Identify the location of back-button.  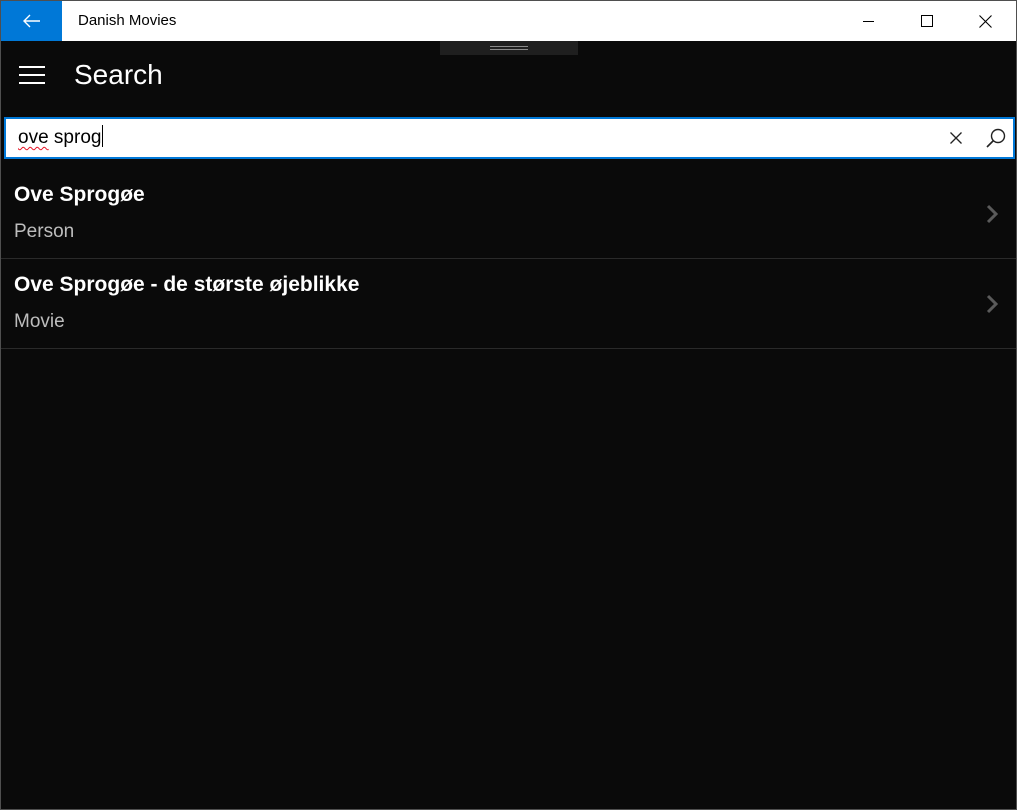
(31, 21).